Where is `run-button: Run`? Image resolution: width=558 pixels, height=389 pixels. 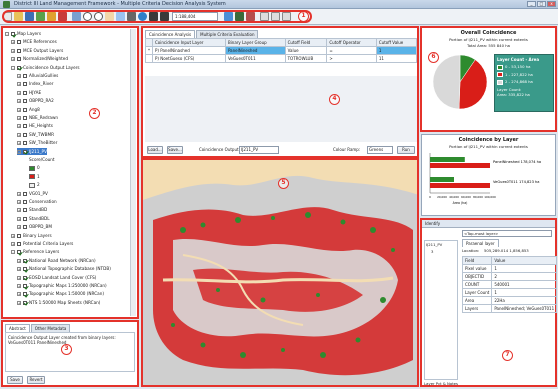 run-button: Run is located at coordinates (406, 150).